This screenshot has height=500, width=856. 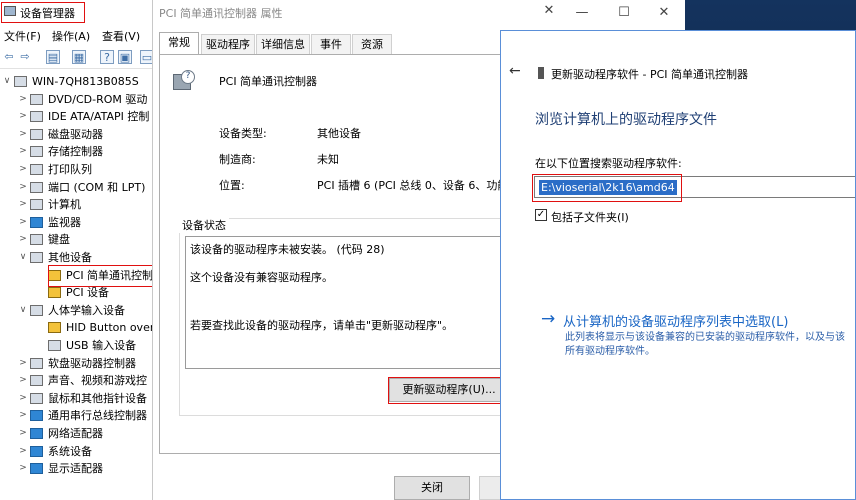 What do you see at coordinates (36, 381) in the screenshot?
I see `sound-icon` at bounding box center [36, 381].